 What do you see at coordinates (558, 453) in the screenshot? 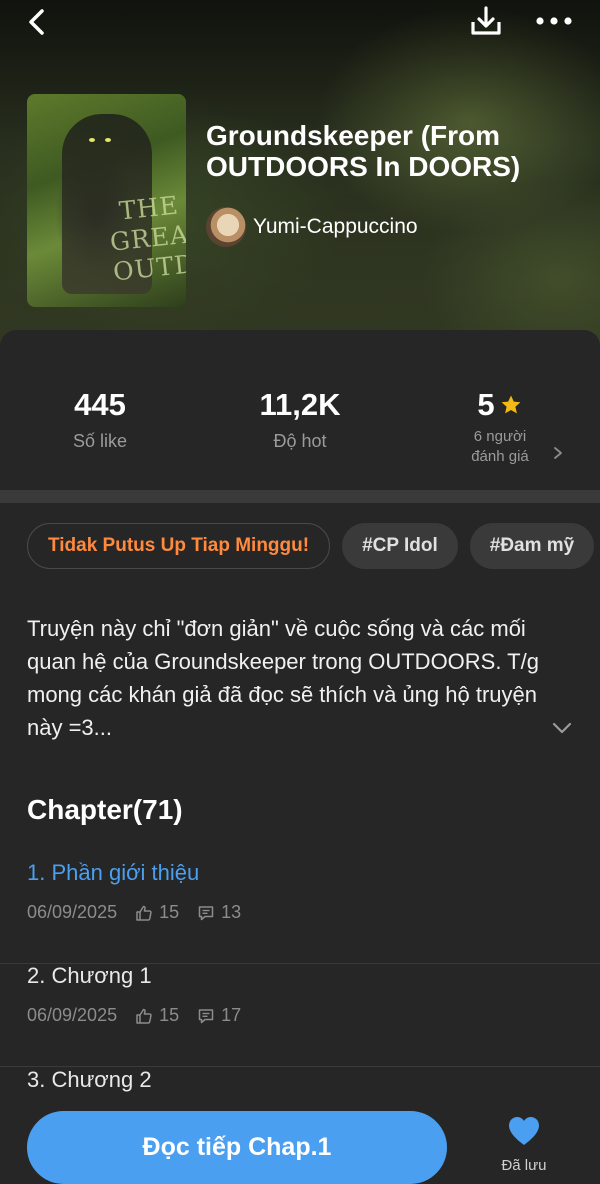
I see `chevron-right-icon` at bounding box center [558, 453].